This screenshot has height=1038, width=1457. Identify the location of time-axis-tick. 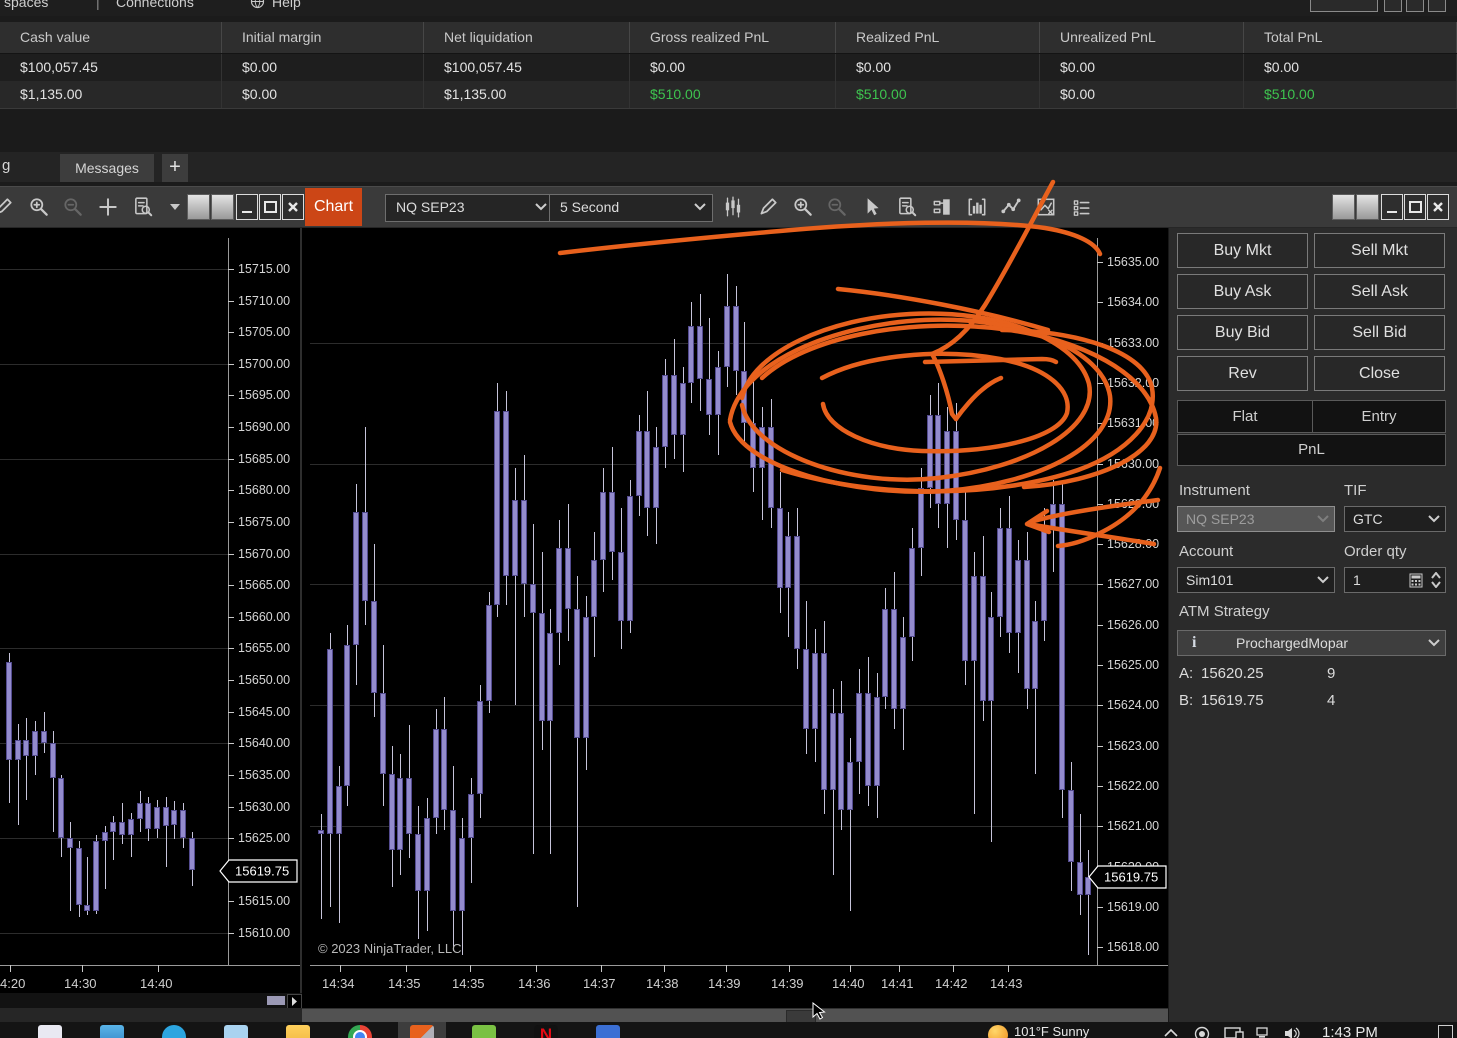
(406, 968).